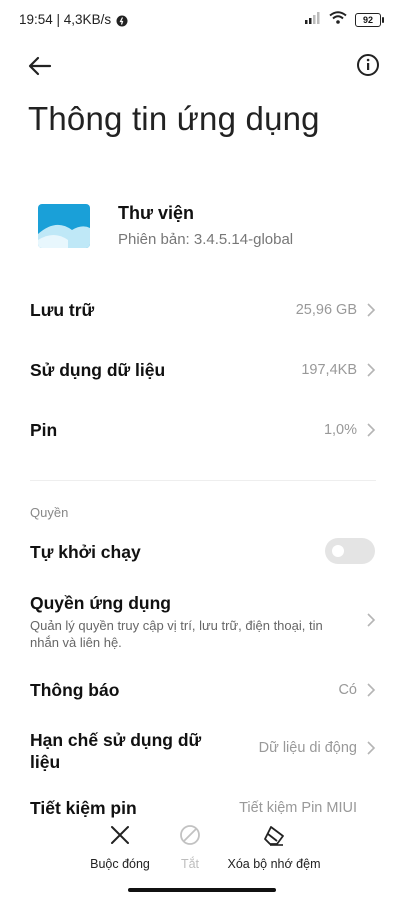  Describe the element at coordinates (64, 226) in the screenshot. I see `gallery-app-icon` at that location.